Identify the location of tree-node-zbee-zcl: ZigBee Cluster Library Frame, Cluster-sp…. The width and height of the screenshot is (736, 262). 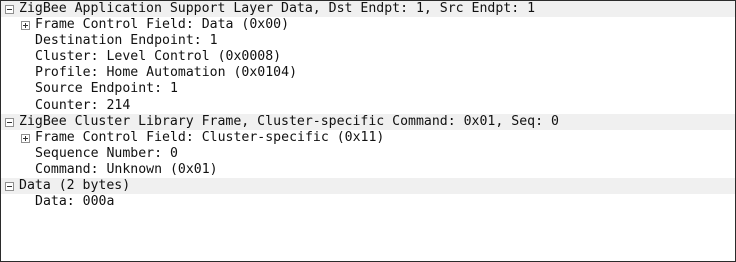
(368, 121).